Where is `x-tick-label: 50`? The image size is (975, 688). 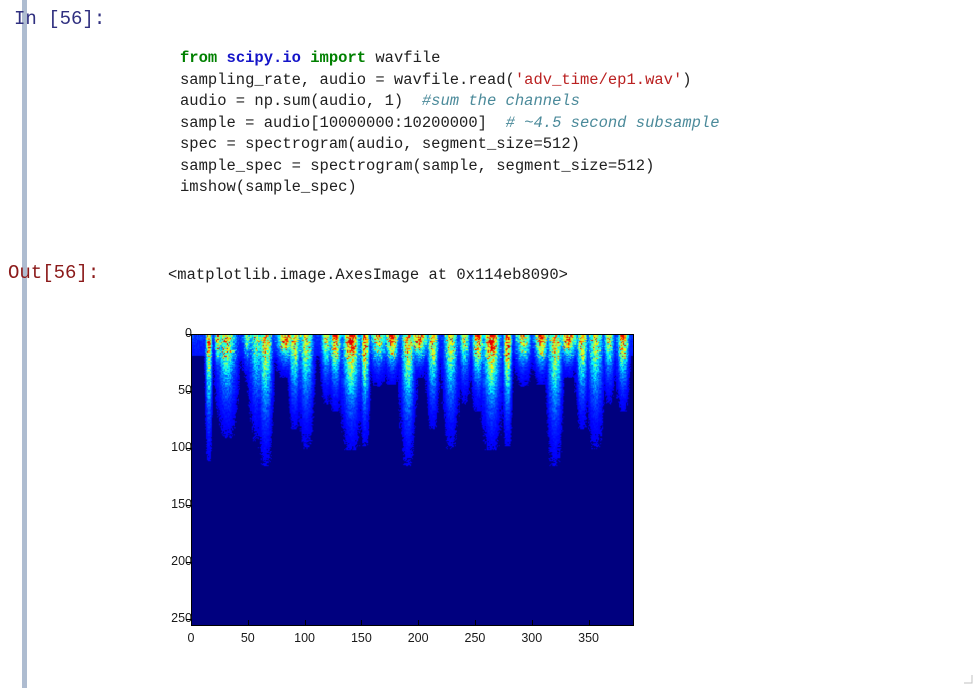 x-tick-label: 50 is located at coordinates (247, 638).